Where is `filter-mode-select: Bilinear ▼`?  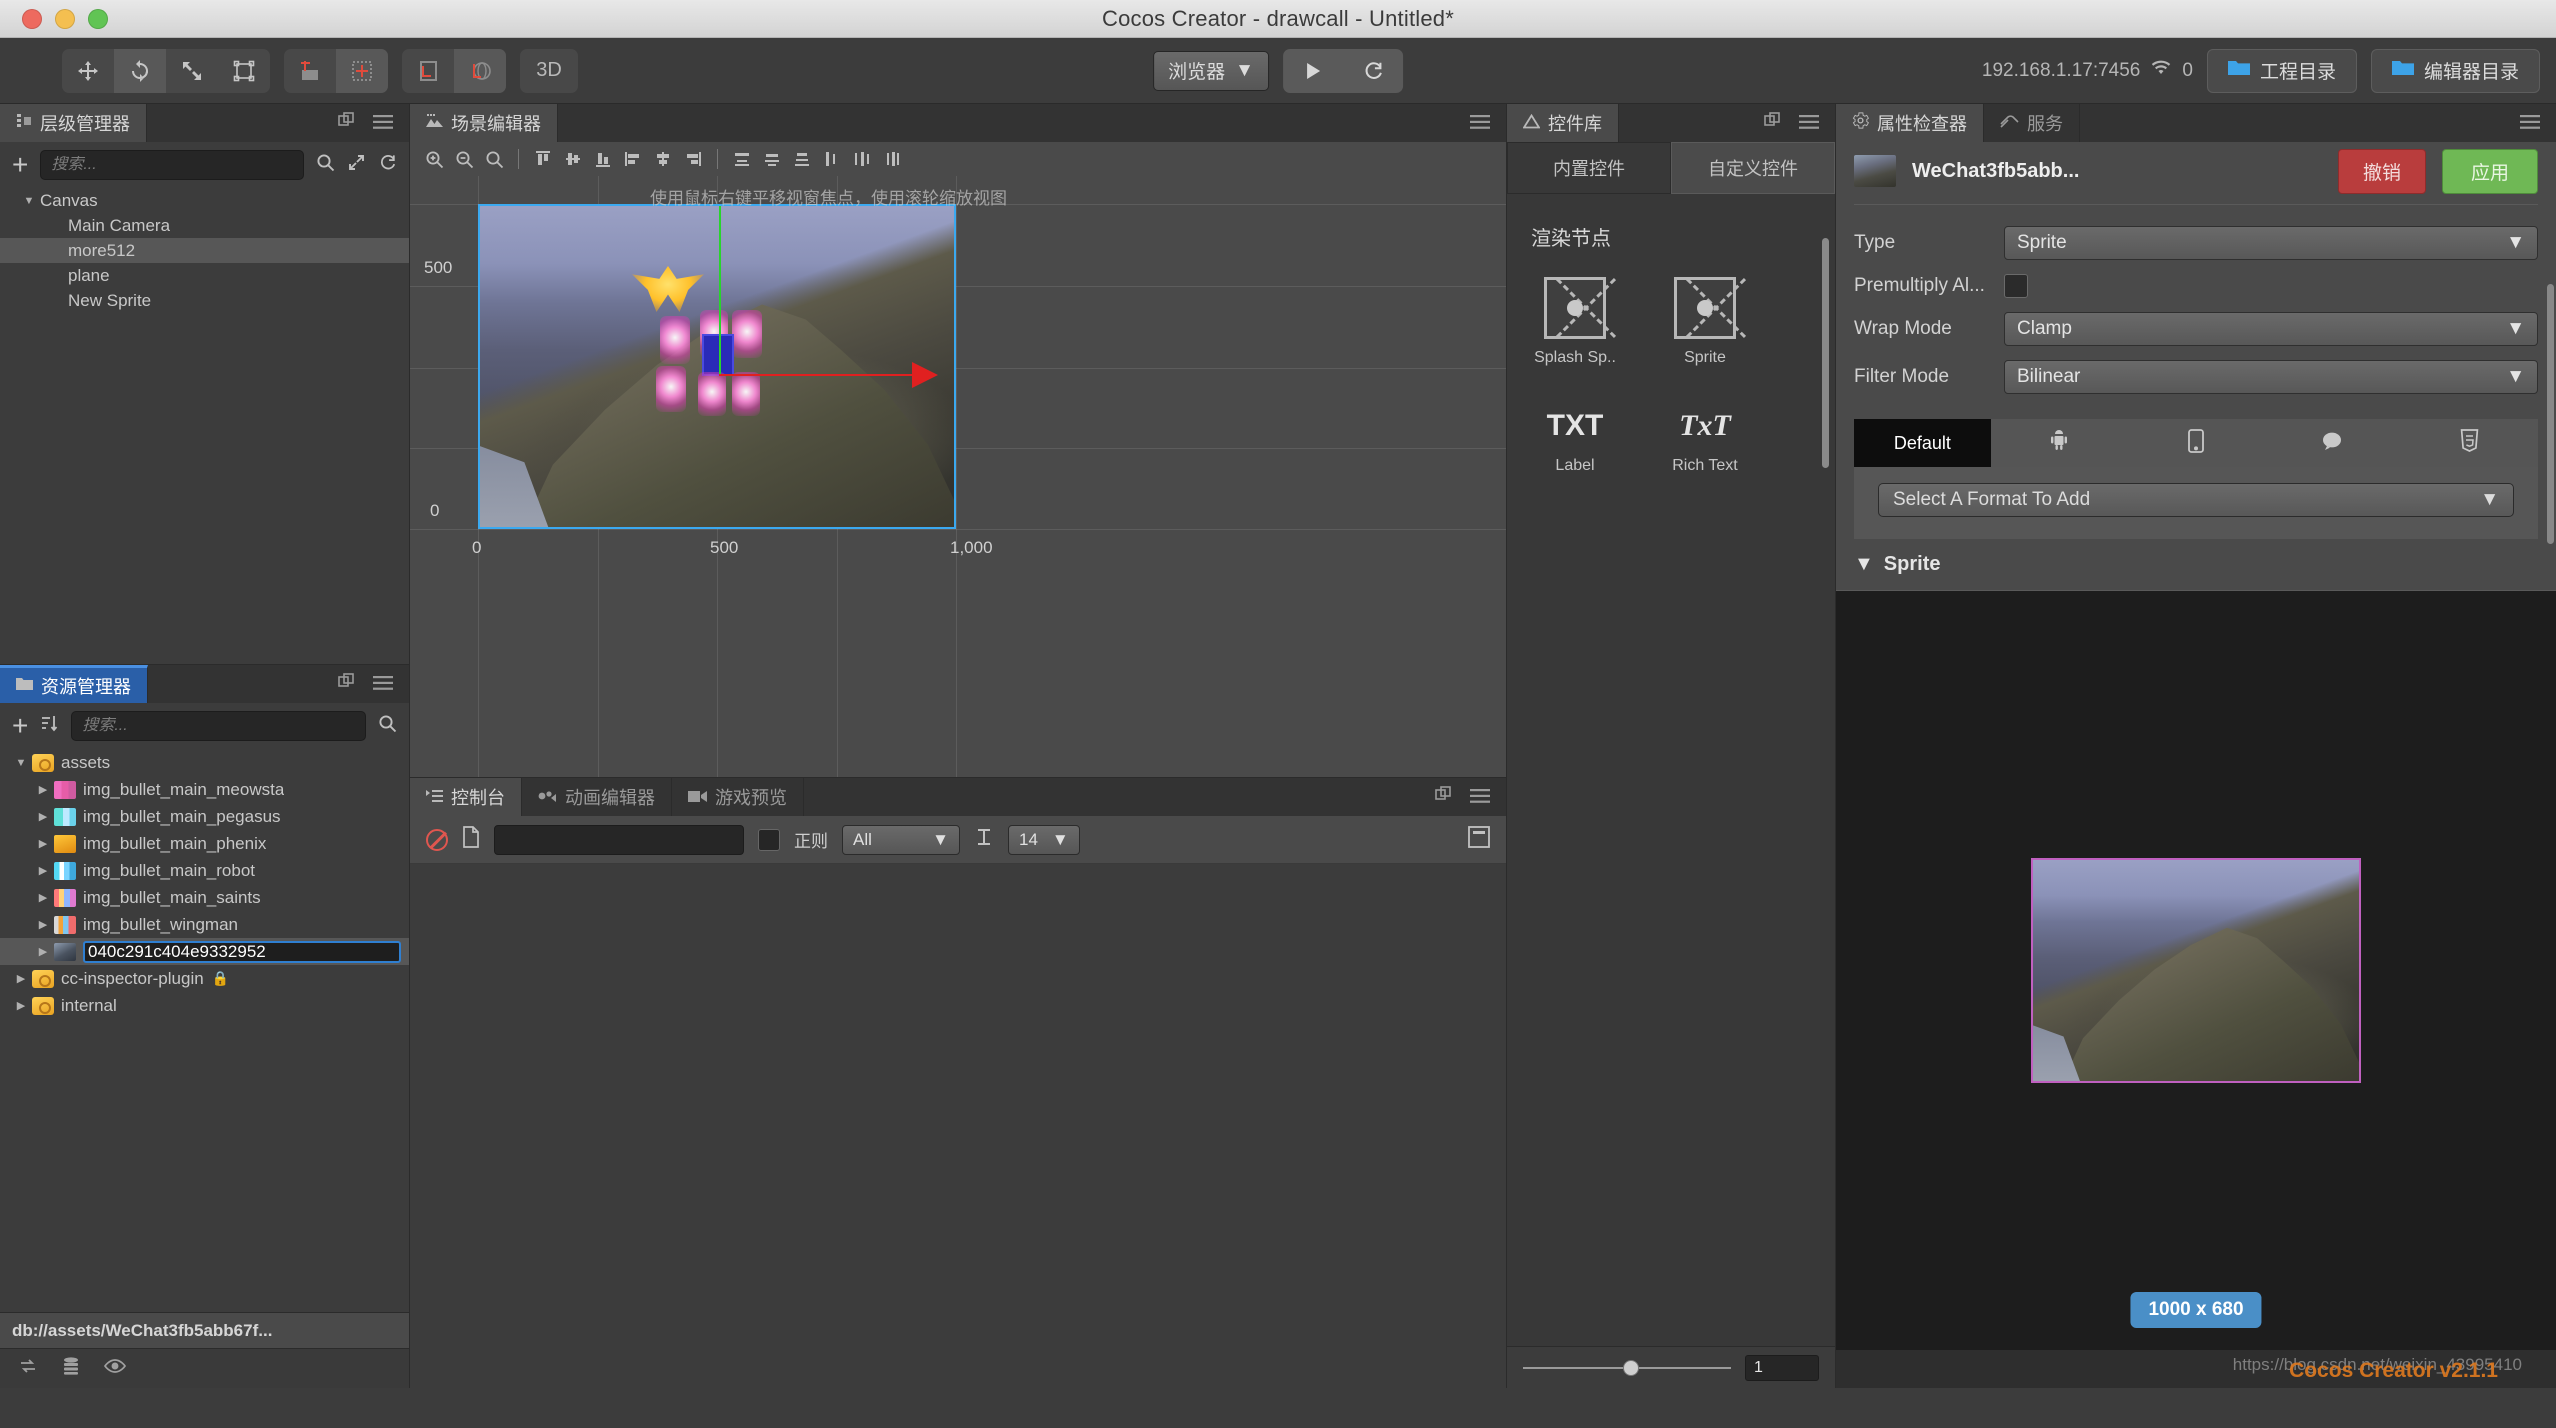
filter-mode-select: Bilinear ▼ is located at coordinates (2271, 377).